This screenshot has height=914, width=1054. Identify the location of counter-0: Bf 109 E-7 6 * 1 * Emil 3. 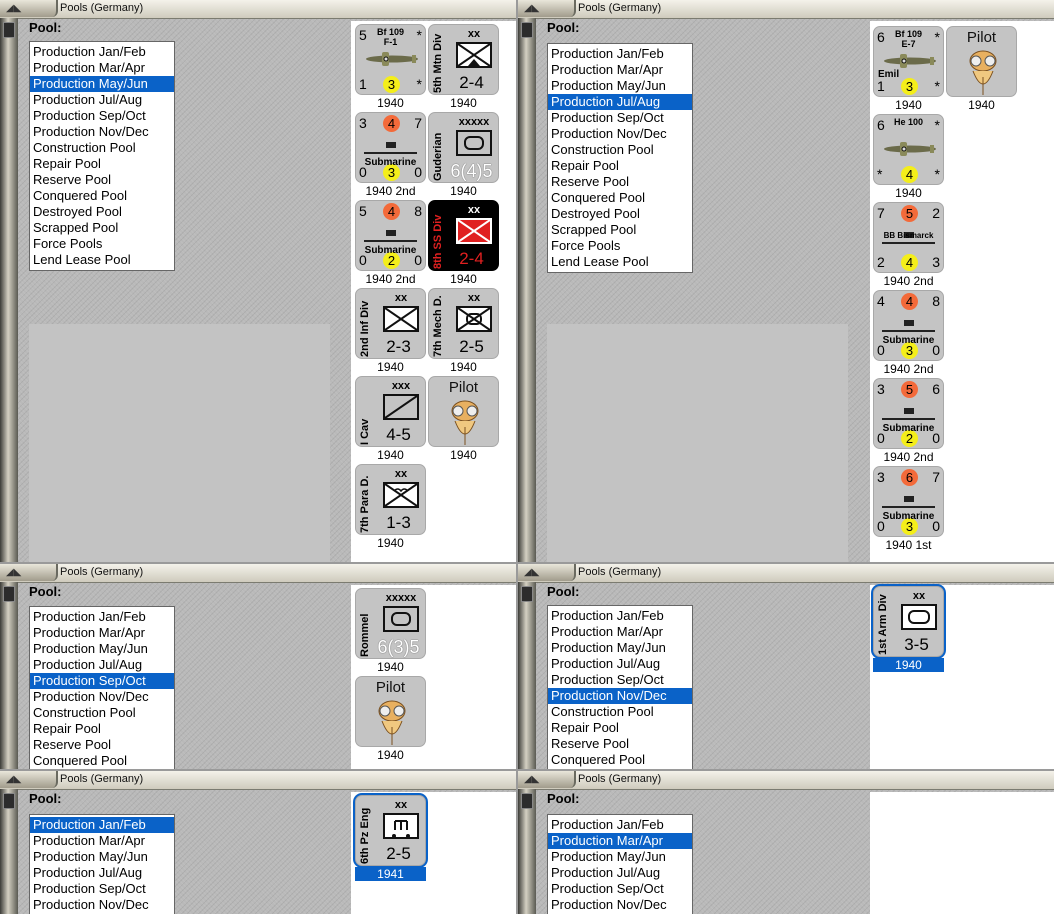
(908, 61).